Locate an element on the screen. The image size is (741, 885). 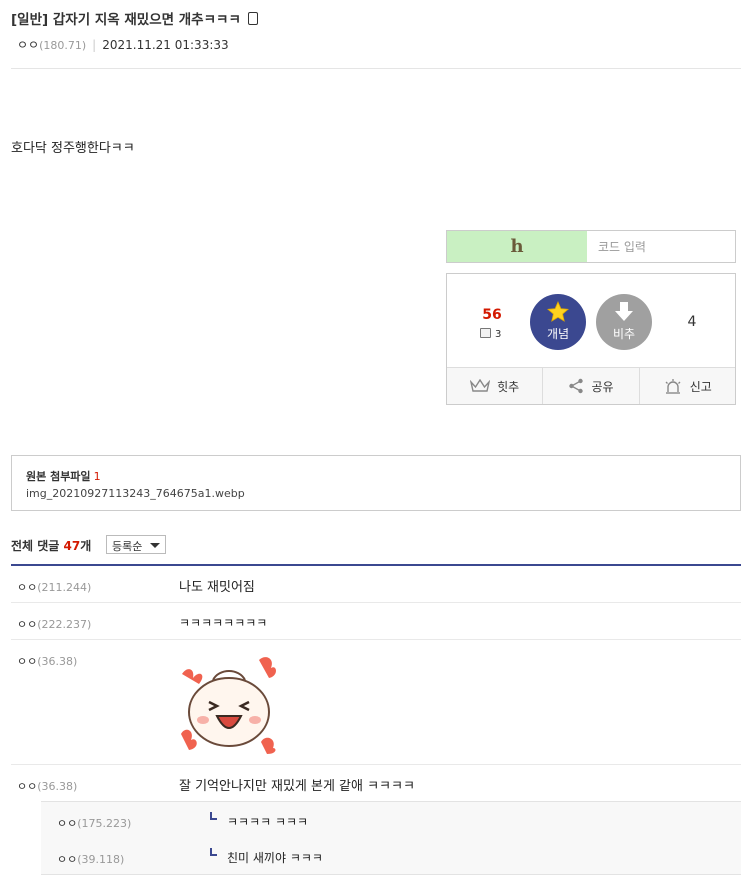
reply-row: ㅇㅇ(39.118) 친미 새끼야 ㅋㅋㅋ is located at coordinates (391, 856).